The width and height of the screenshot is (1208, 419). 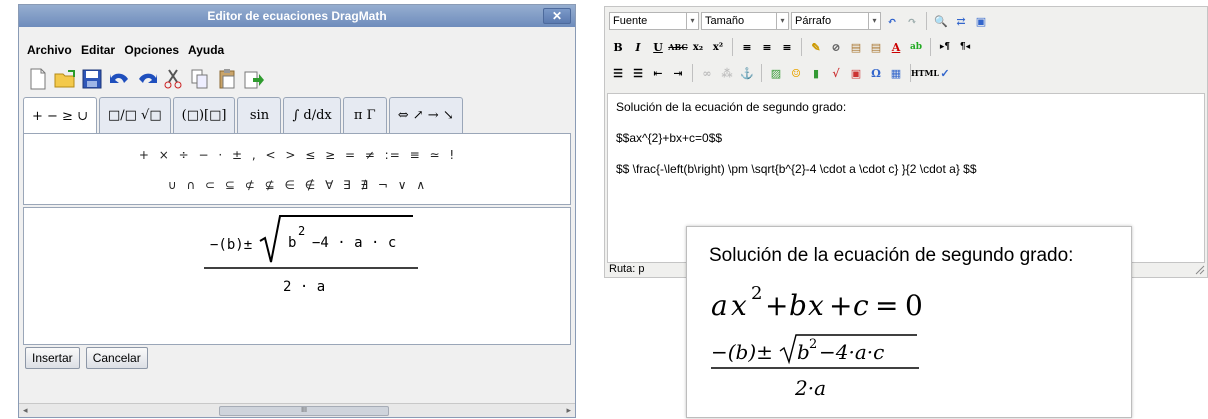 What do you see at coordinates (297, 185) in the screenshot?
I see `symbol-row-sets-logic: ∪ ∩ ⊂ ⊆ ⊄ ⊈ ∈ ∉ ∀ ∃ ∄ ¬ ∨ ∧` at bounding box center [297, 185].